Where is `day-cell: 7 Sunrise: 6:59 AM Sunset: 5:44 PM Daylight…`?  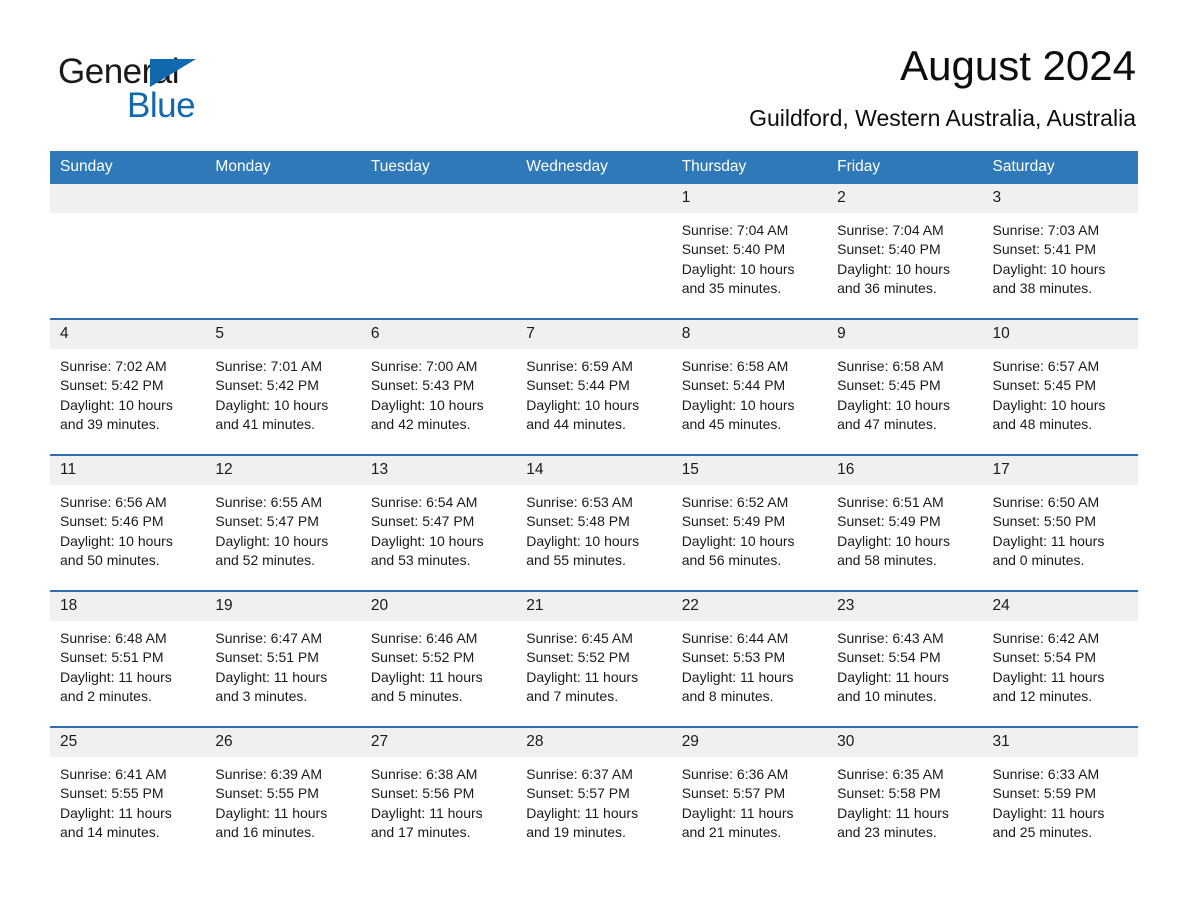
day-cell: 7 Sunrise: 6:59 AM Sunset: 5:44 PM Daylight… is located at coordinates (594, 387).